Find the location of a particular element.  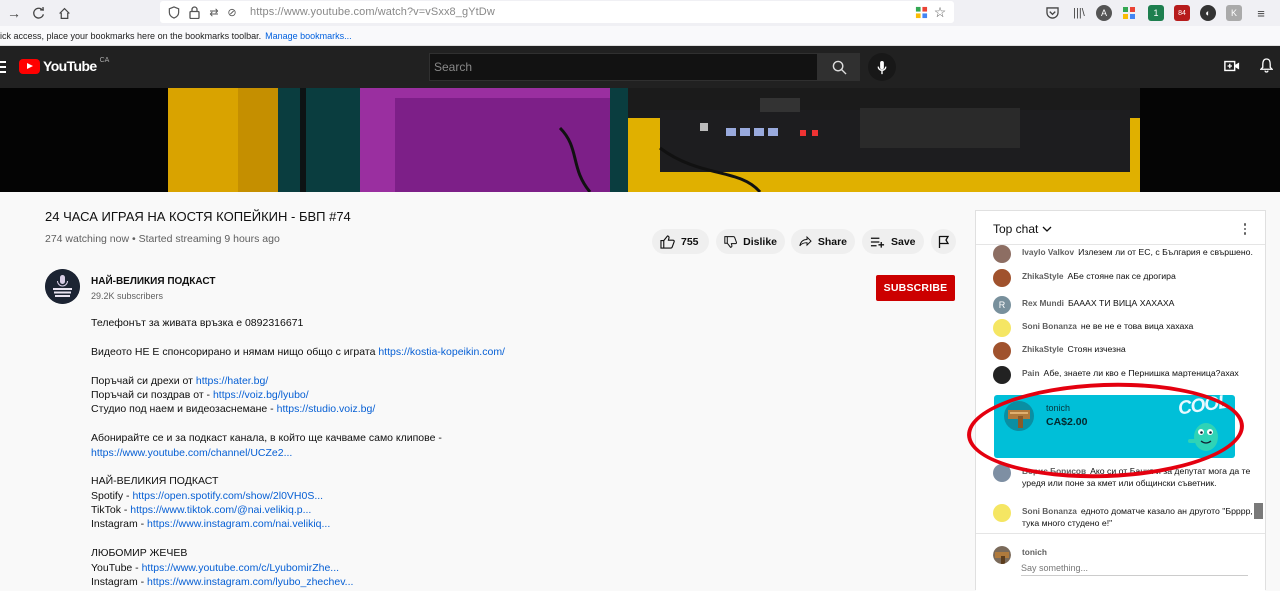

more-options-icon is located at coordinates (1245, 229).